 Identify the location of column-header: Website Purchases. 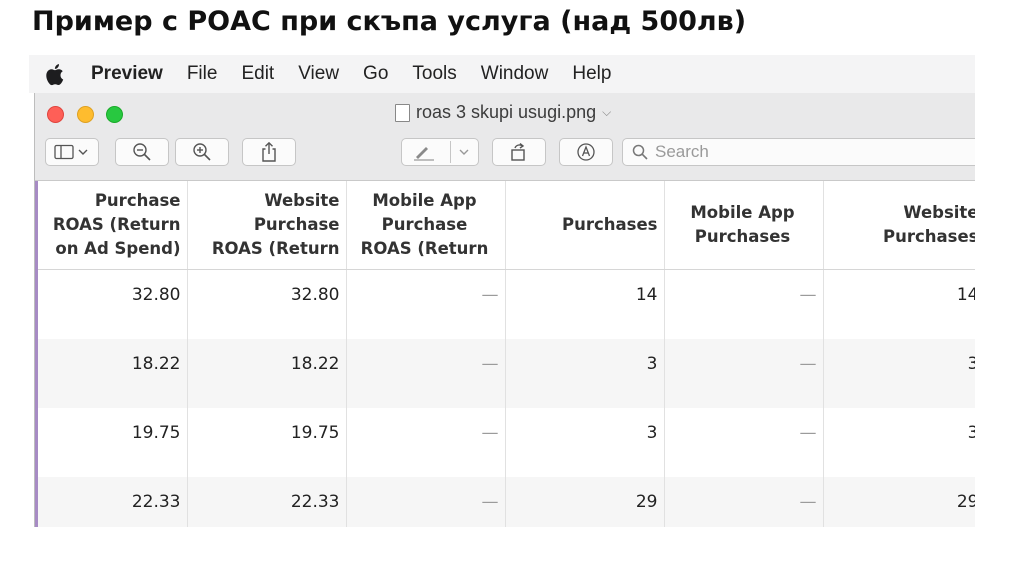
(899, 225).